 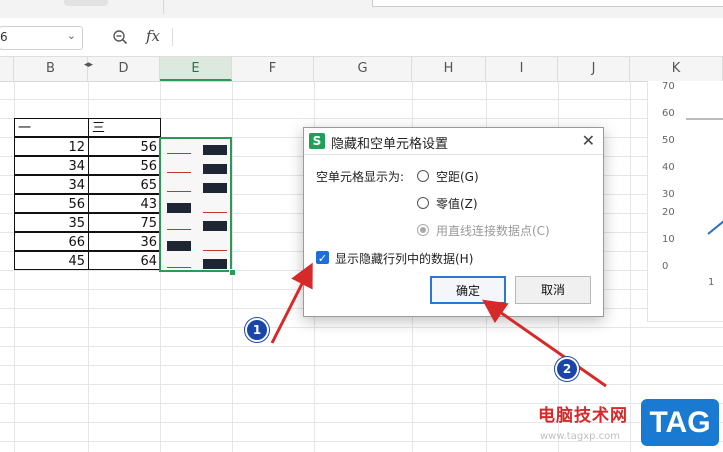 I want to click on radio-zero-label: 零值(Z), so click(x=457, y=203).